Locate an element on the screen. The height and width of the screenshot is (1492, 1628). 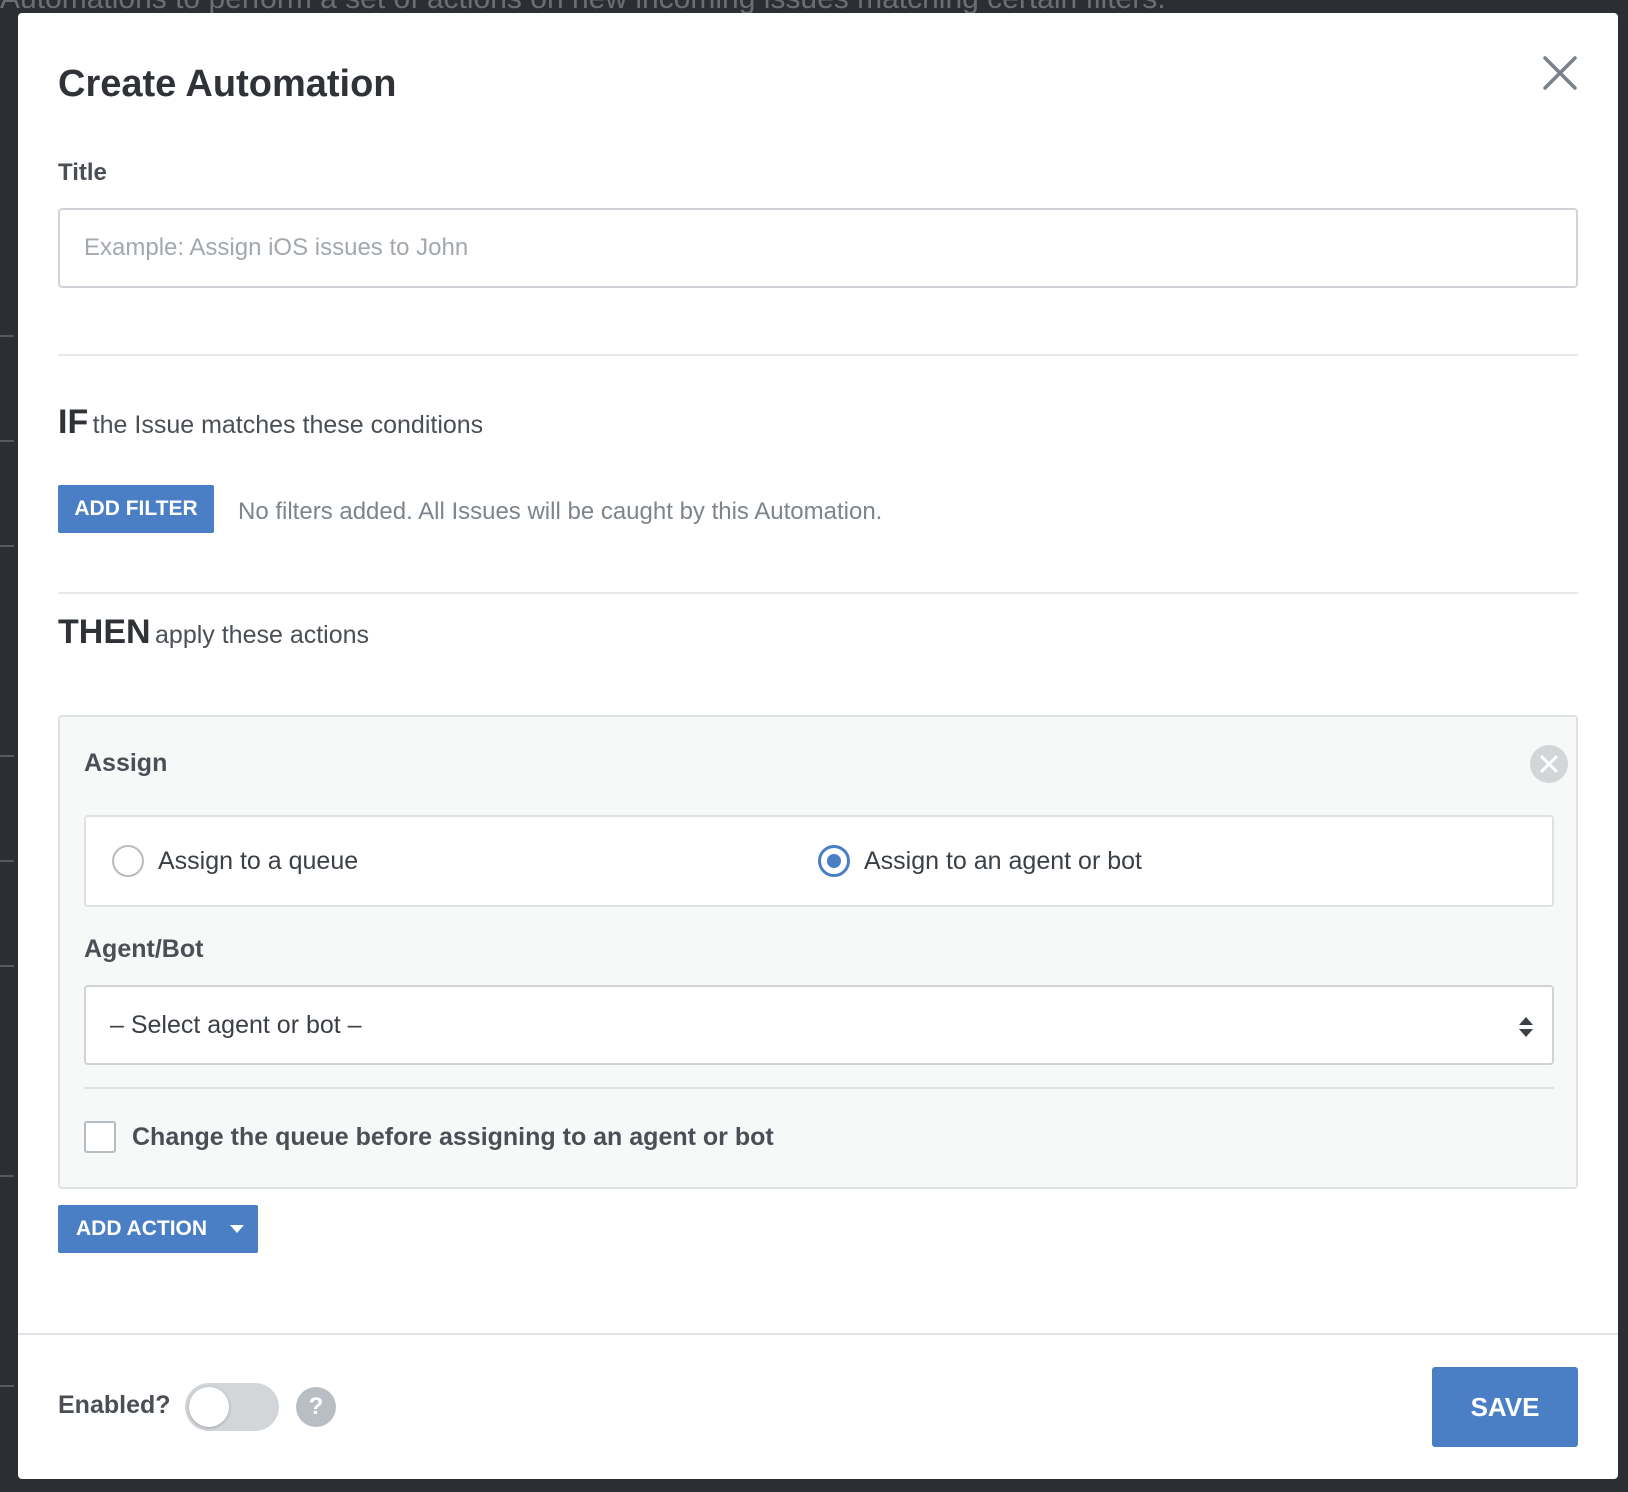
enabled-label: Enabled? is located at coordinates (114, 1405).